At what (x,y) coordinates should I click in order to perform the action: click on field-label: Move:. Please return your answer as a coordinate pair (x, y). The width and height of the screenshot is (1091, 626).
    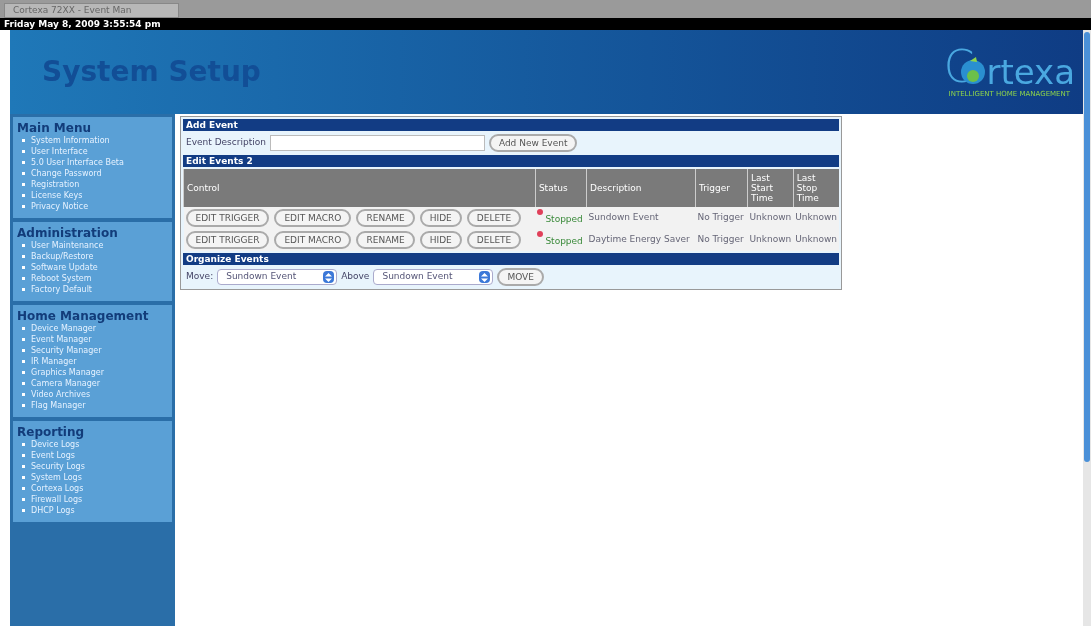
    Looking at the image, I should click on (200, 277).